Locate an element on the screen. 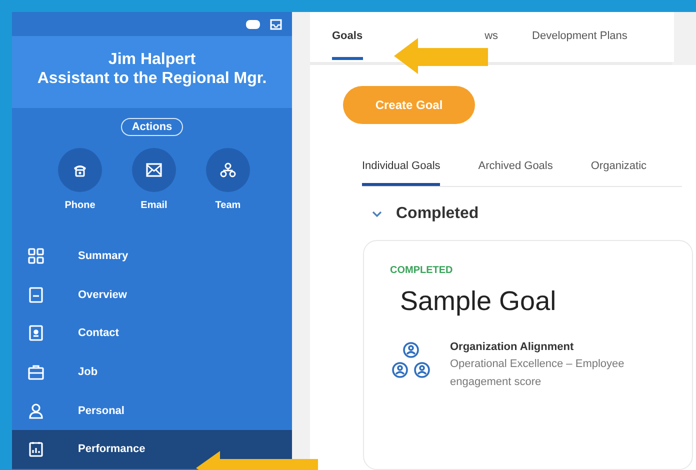 The width and height of the screenshot is (696, 470). sidebar-item: Summary is located at coordinates (97, 256).